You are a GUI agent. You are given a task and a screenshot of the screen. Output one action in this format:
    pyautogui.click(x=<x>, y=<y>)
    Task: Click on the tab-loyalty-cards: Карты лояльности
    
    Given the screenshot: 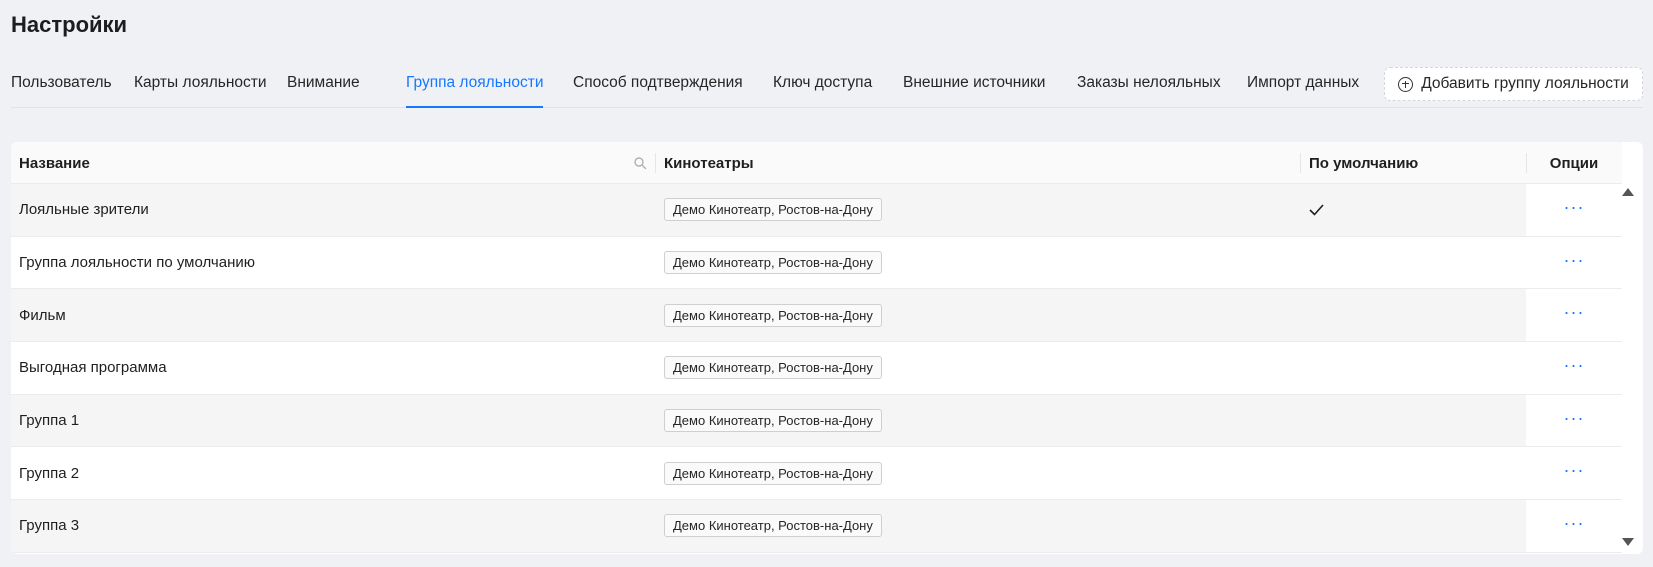 What is the action you would take?
    pyautogui.click(x=200, y=91)
    